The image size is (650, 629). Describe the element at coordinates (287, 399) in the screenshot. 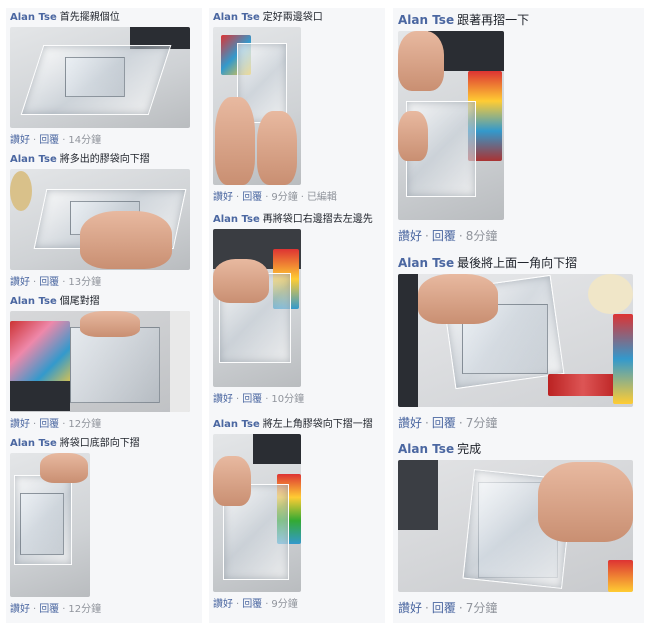

I see `timestamp: 10分鐘` at that location.